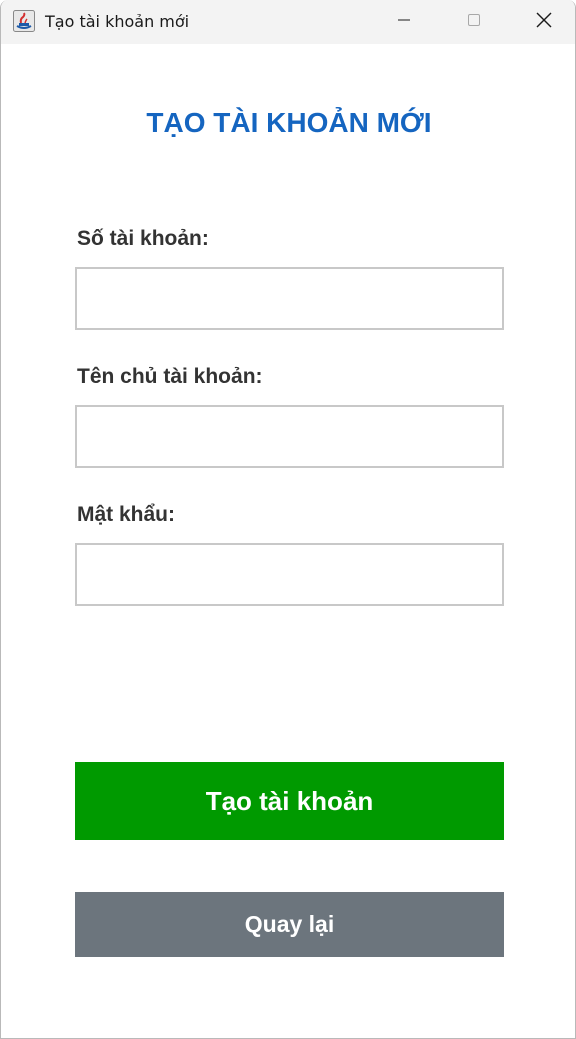 Image resolution: width=576 pixels, height=1039 pixels. Describe the element at coordinates (143, 238) in the screenshot. I see `account-number-label: Số tài khoản:` at that location.